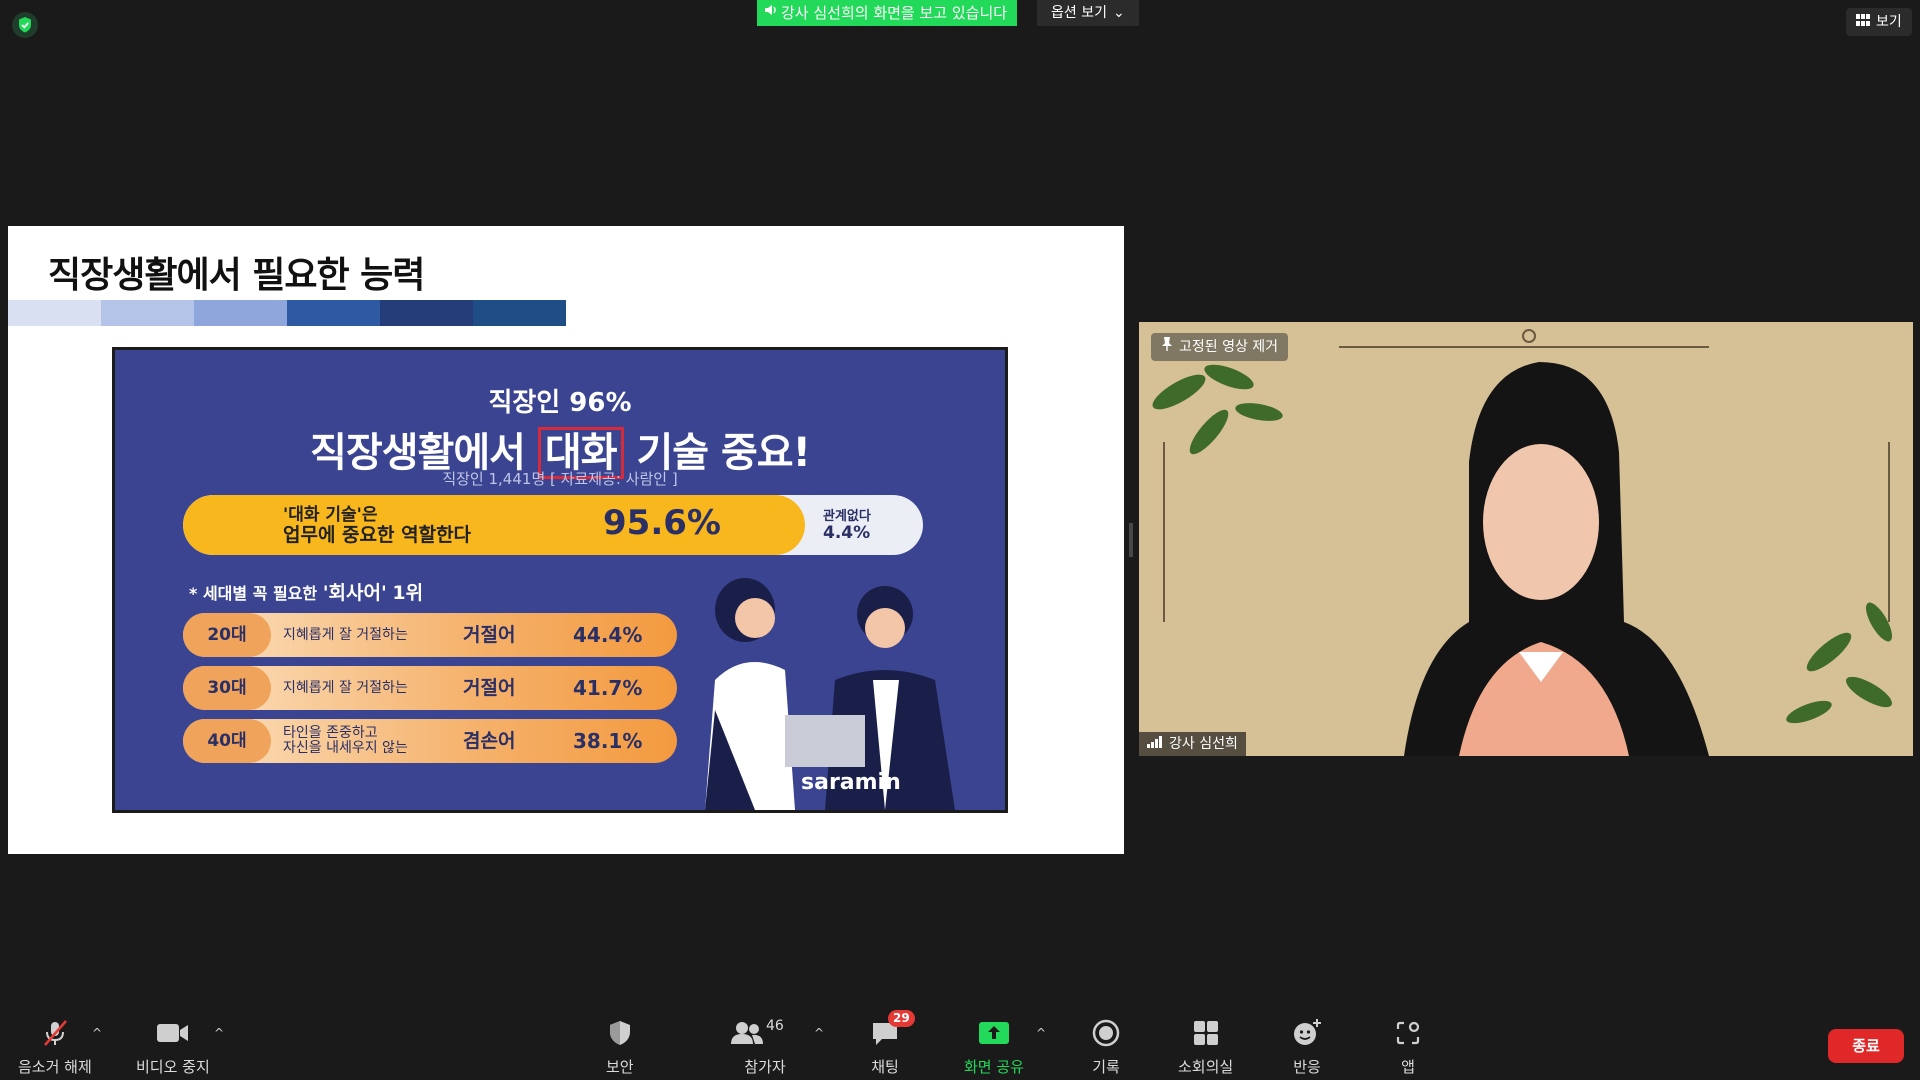 The image size is (1920, 1080). What do you see at coordinates (227, 688) in the screenshot?
I see `generation-age: 30대` at bounding box center [227, 688].